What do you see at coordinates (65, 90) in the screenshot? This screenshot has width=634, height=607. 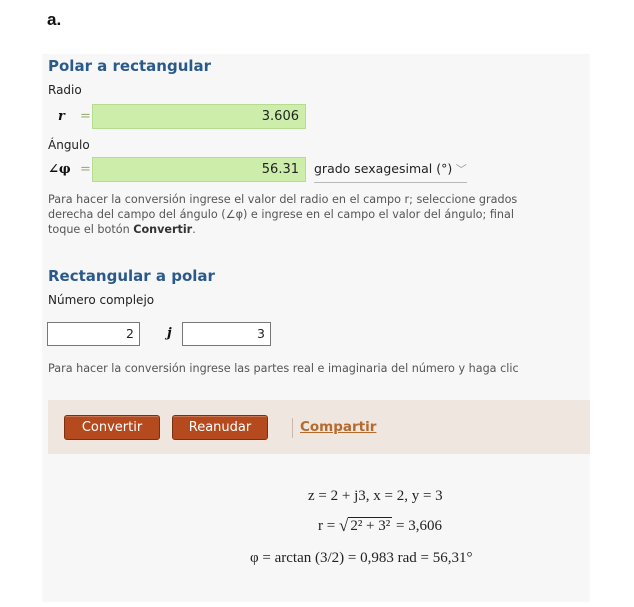 I see `radius-label: Radio` at bounding box center [65, 90].